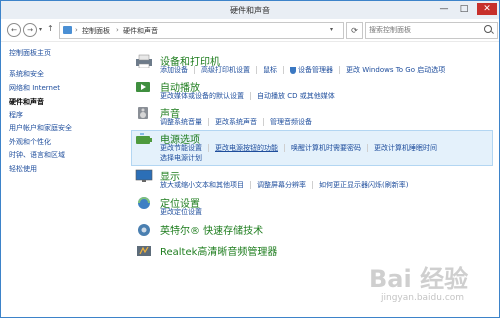 This screenshot has height=318, width=500. Describe the element at coordinates (144, 175) in the screenshot. I see `display-icon` at that location.